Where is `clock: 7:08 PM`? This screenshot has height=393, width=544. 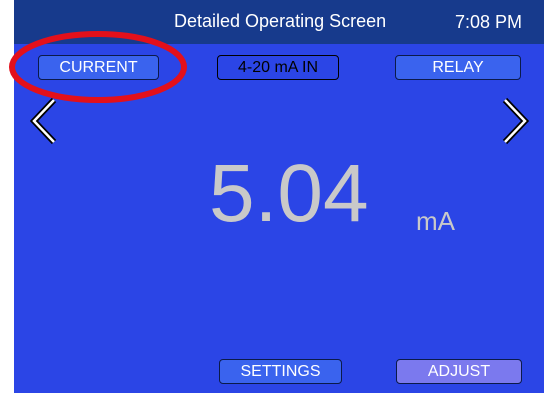 clock: 7:08 PM is located at coordinates (489, 22).